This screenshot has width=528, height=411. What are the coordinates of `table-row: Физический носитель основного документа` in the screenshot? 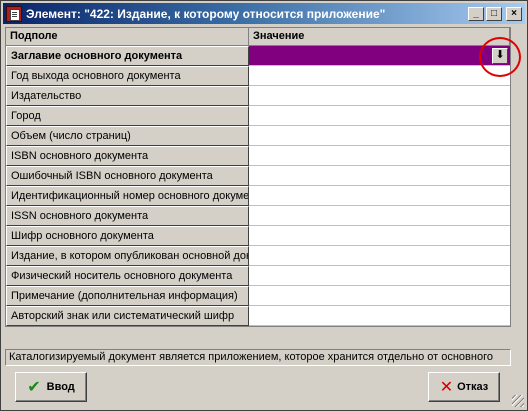 It's located at (258, 276).